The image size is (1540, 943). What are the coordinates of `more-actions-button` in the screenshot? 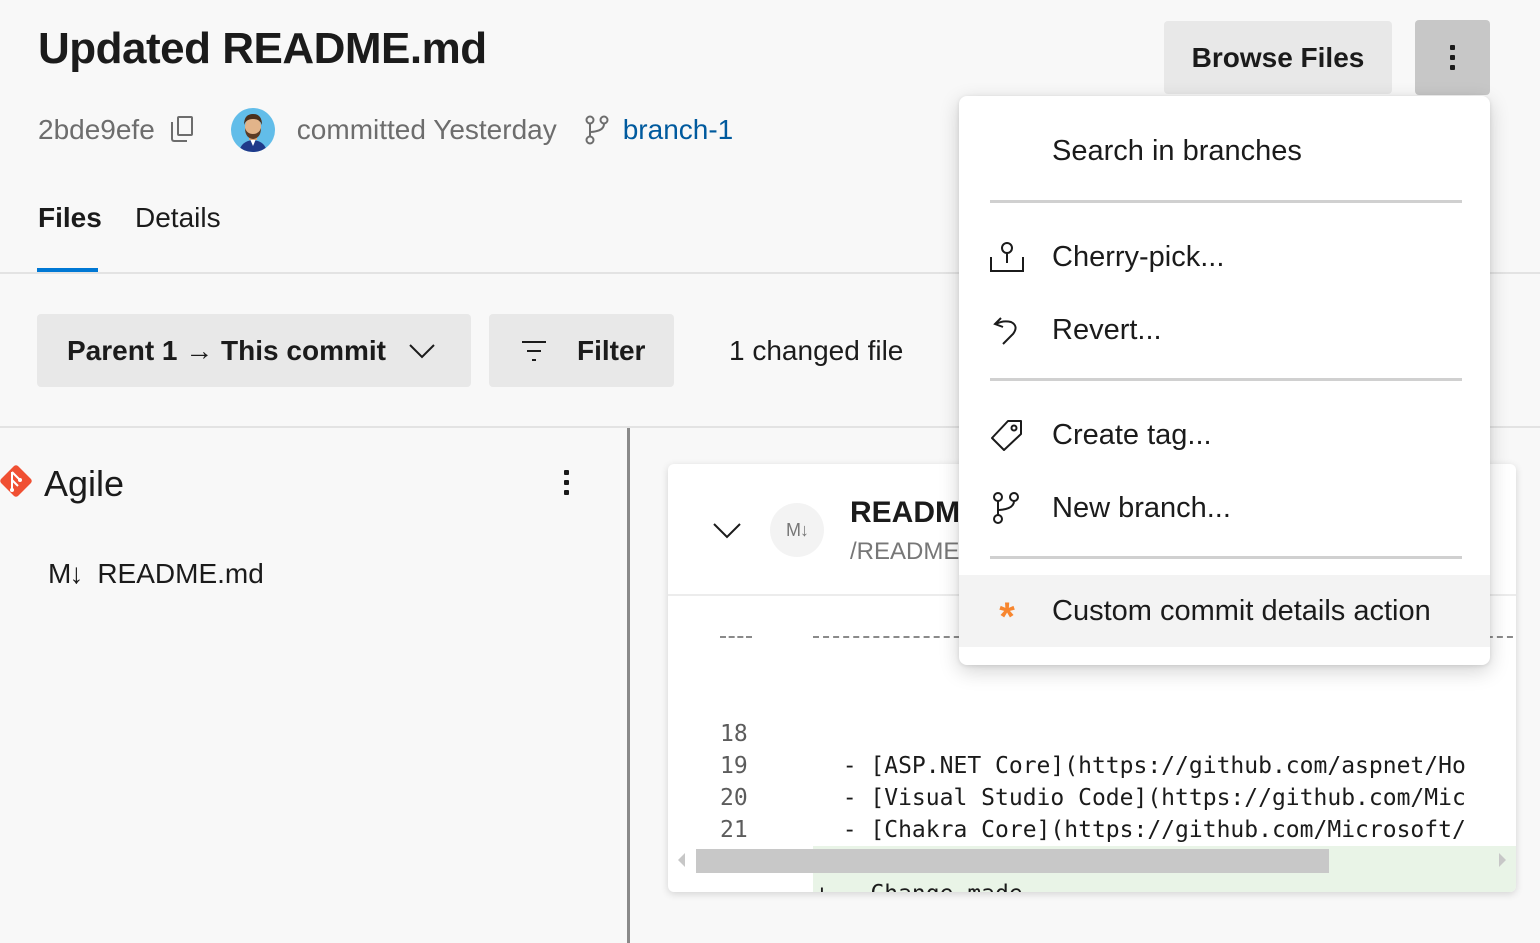 It's located at (1452, 57).